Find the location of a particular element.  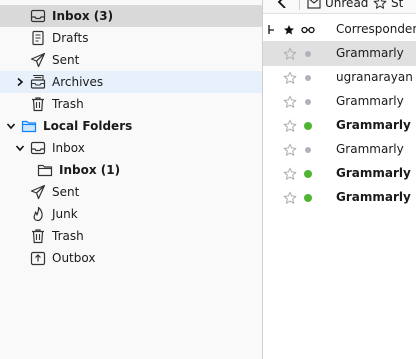

starred-filter-label: St is located at coordinates (397, 5).